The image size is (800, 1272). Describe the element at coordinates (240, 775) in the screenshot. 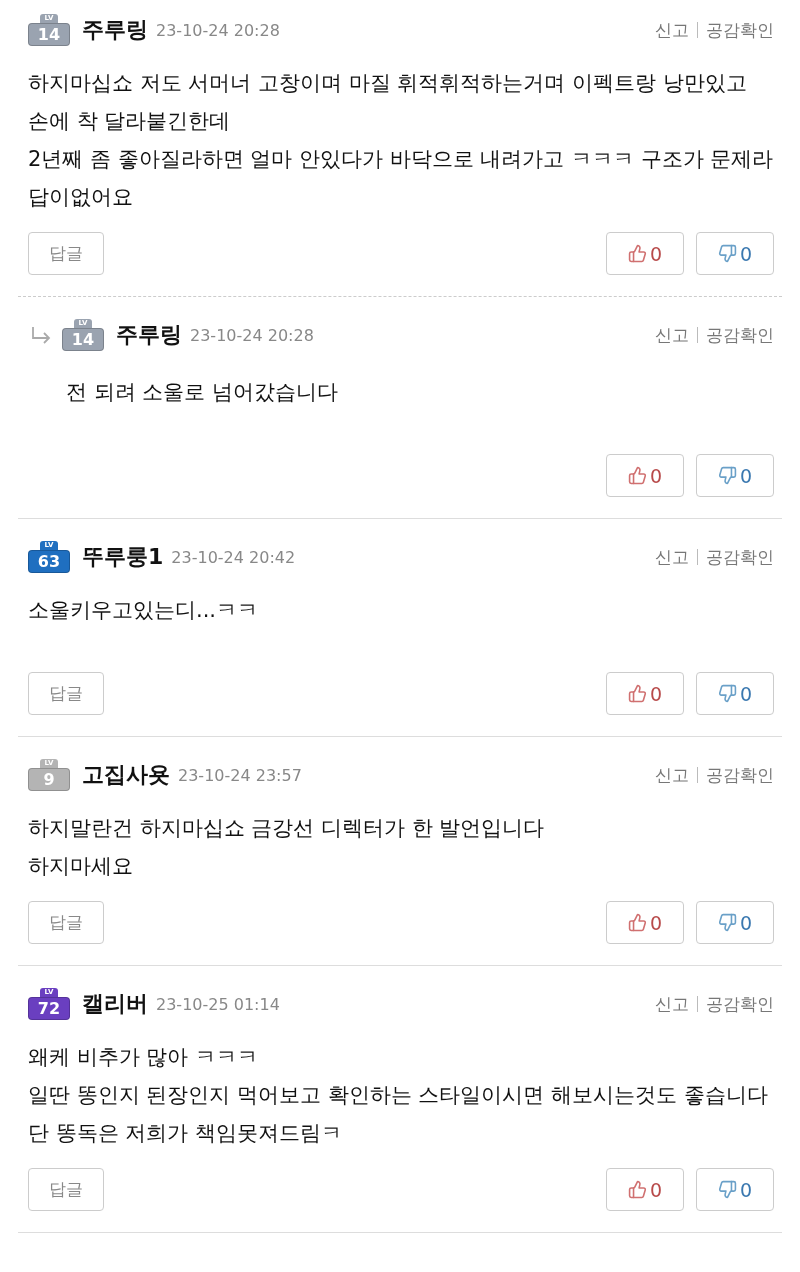

I see `comment-date: 23-10-24 23:57` at that location.